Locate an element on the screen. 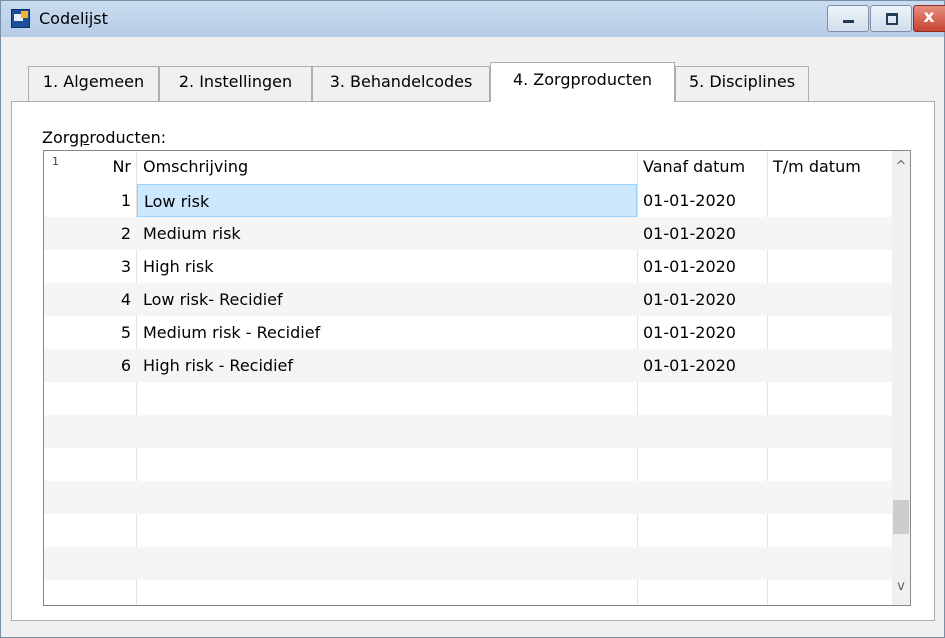 The image size is (945, 638). cell-omschrijving: High risk is located at coordinates (387, 266).